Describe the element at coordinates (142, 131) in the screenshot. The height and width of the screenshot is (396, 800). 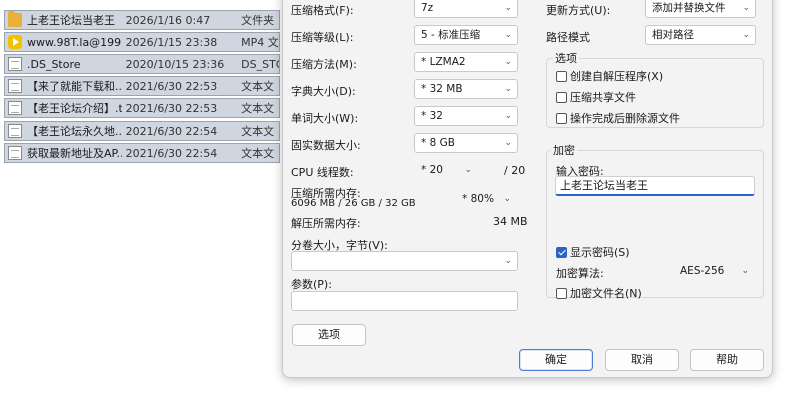
I see `file-row: 【老王论坛永久地... 2021/6/30 22:54 文本文` at that location.